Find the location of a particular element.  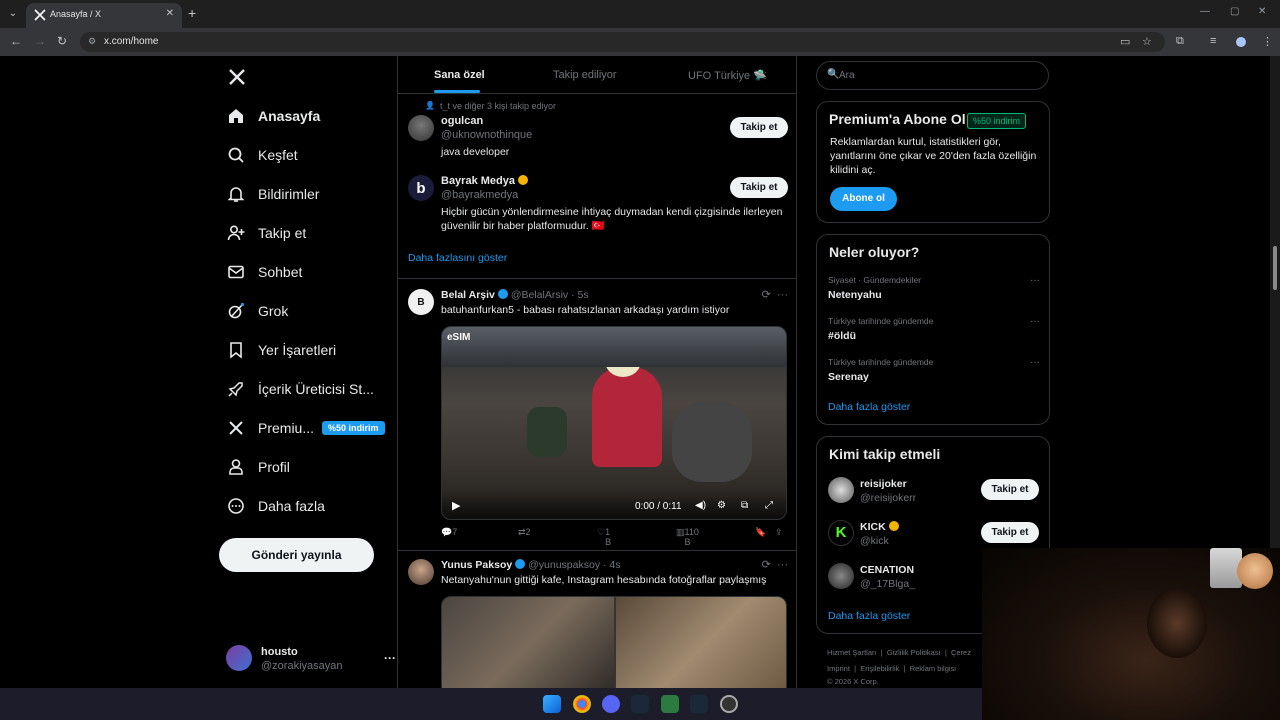

chrome-icon is located at coordinates (582, 704).